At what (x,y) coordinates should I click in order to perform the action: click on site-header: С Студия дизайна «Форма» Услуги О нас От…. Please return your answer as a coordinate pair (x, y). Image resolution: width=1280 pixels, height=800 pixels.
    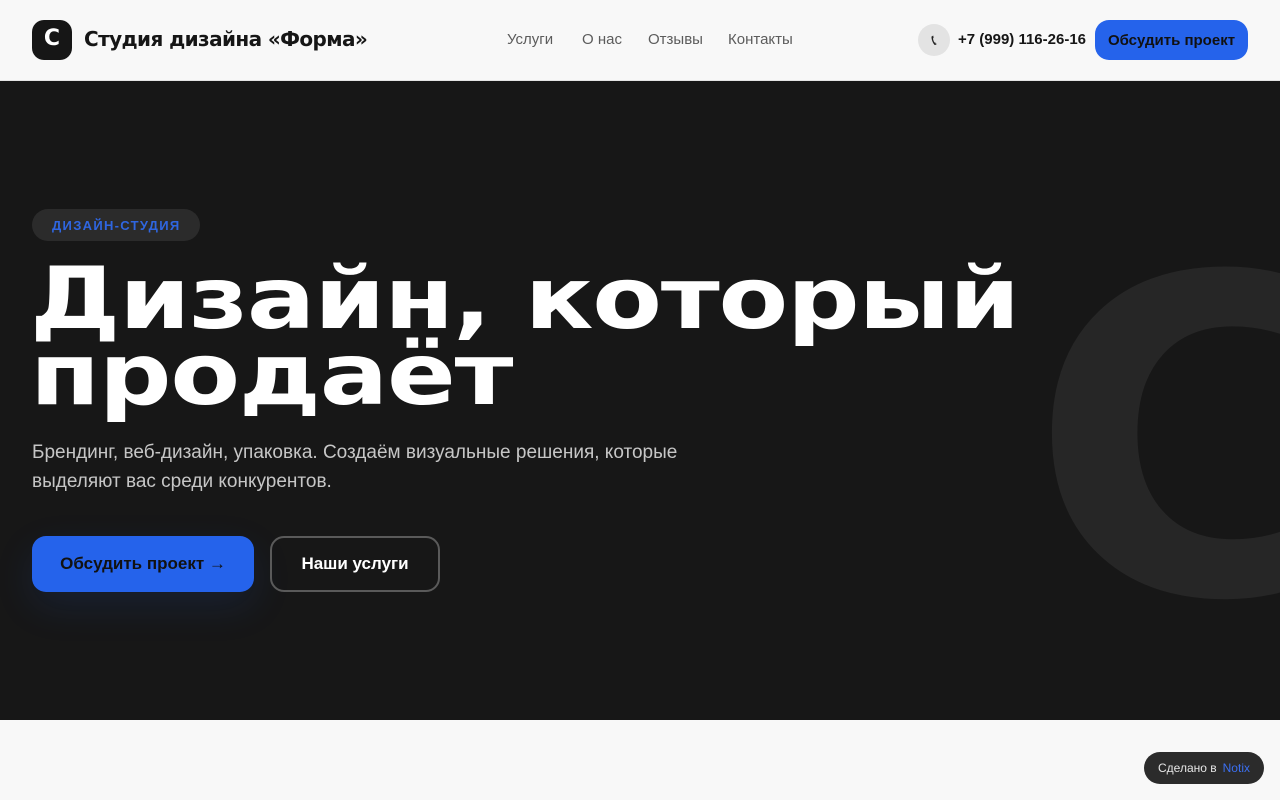
    Looking at the image, I should click on (640, 40).